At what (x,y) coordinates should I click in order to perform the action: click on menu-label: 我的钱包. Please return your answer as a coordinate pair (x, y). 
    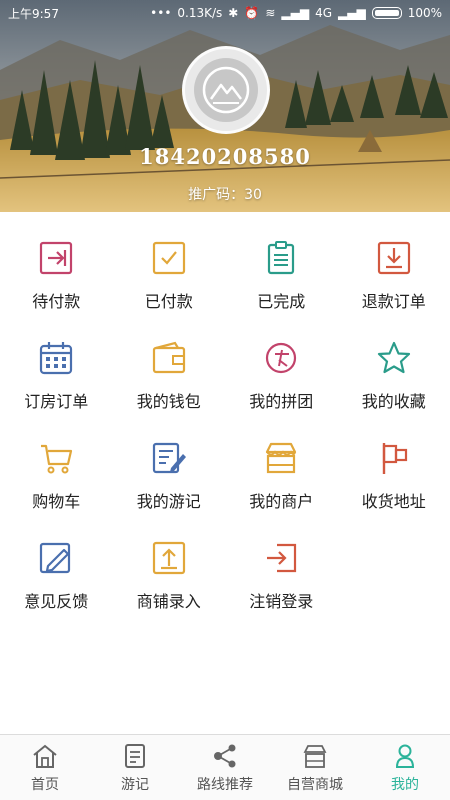
    Looking at the image, I should click on (168, 401).